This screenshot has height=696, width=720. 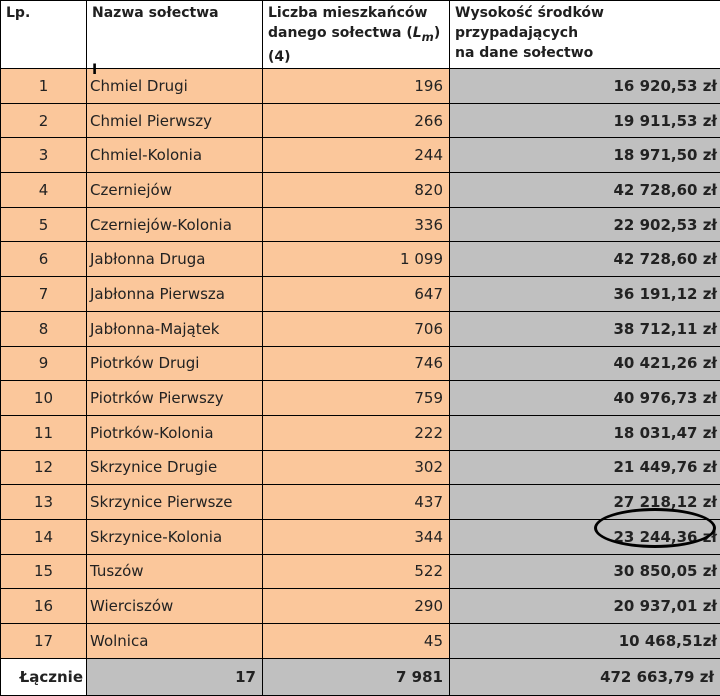 What do you see at coordinates (417, 33) in the screenshot?
I see `header-population-lm: L` at bounding box center [417, 33].